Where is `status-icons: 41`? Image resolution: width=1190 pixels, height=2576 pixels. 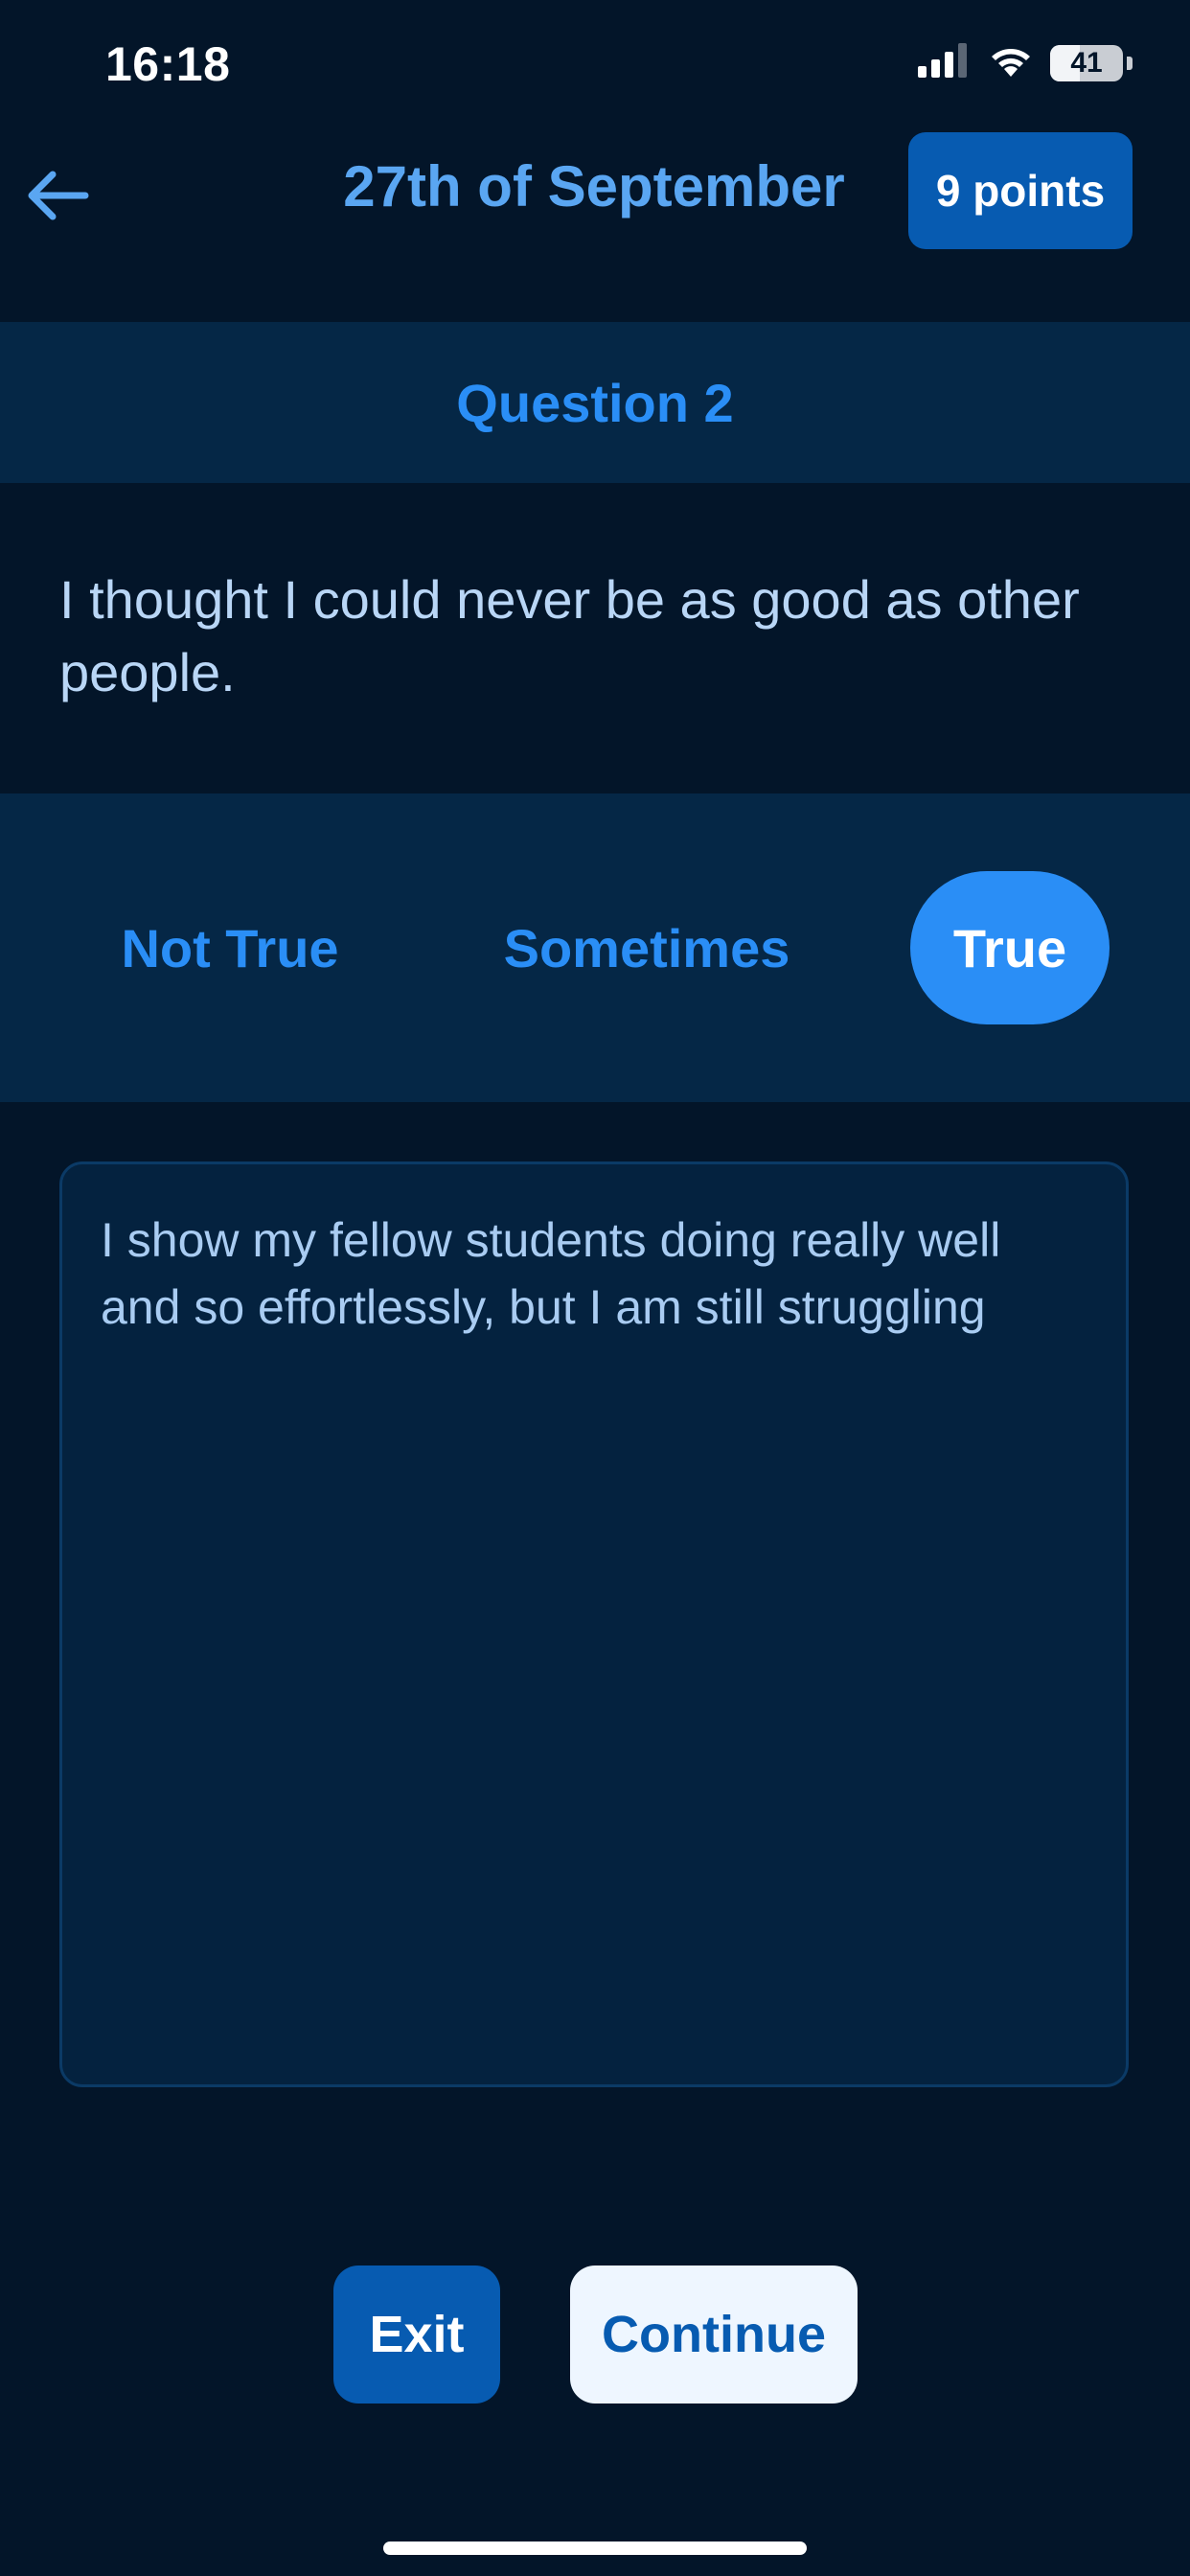
status-icons: 41 is located at coordinates (1026, 63).